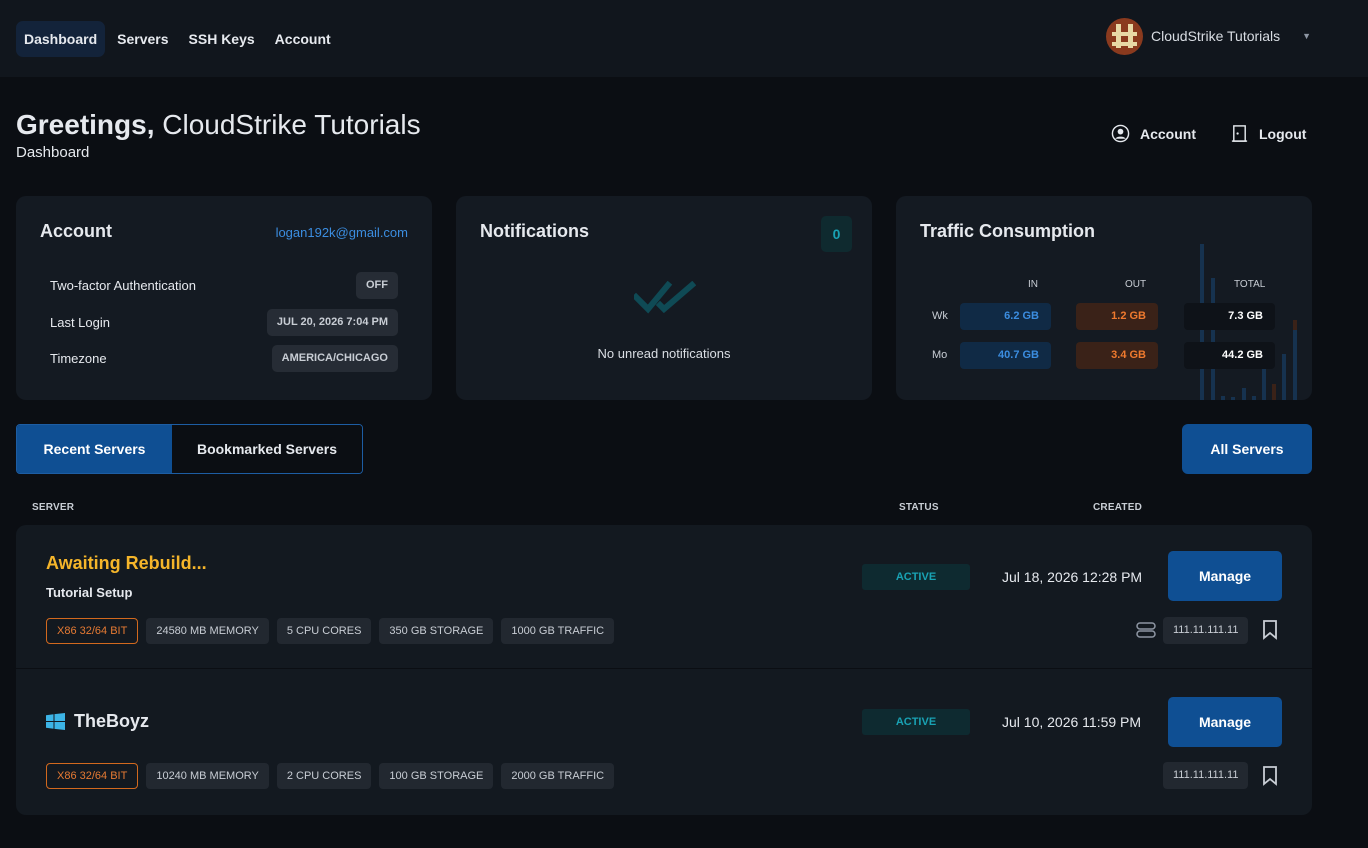 The width and height of the screenshot is (1368, 848). I want to click on header-actions: Account Logout, so click(1208, 133).